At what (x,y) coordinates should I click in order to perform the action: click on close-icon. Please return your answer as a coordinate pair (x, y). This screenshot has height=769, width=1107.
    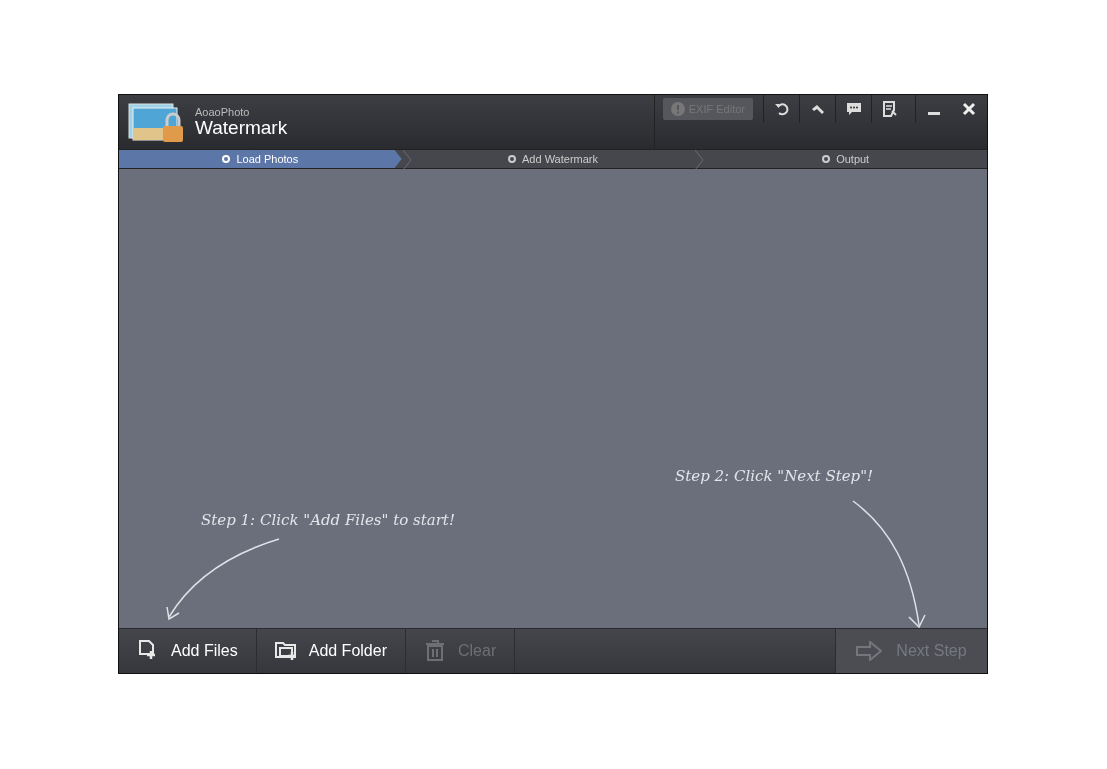
    Looking at the image, I should click on (969, 109).